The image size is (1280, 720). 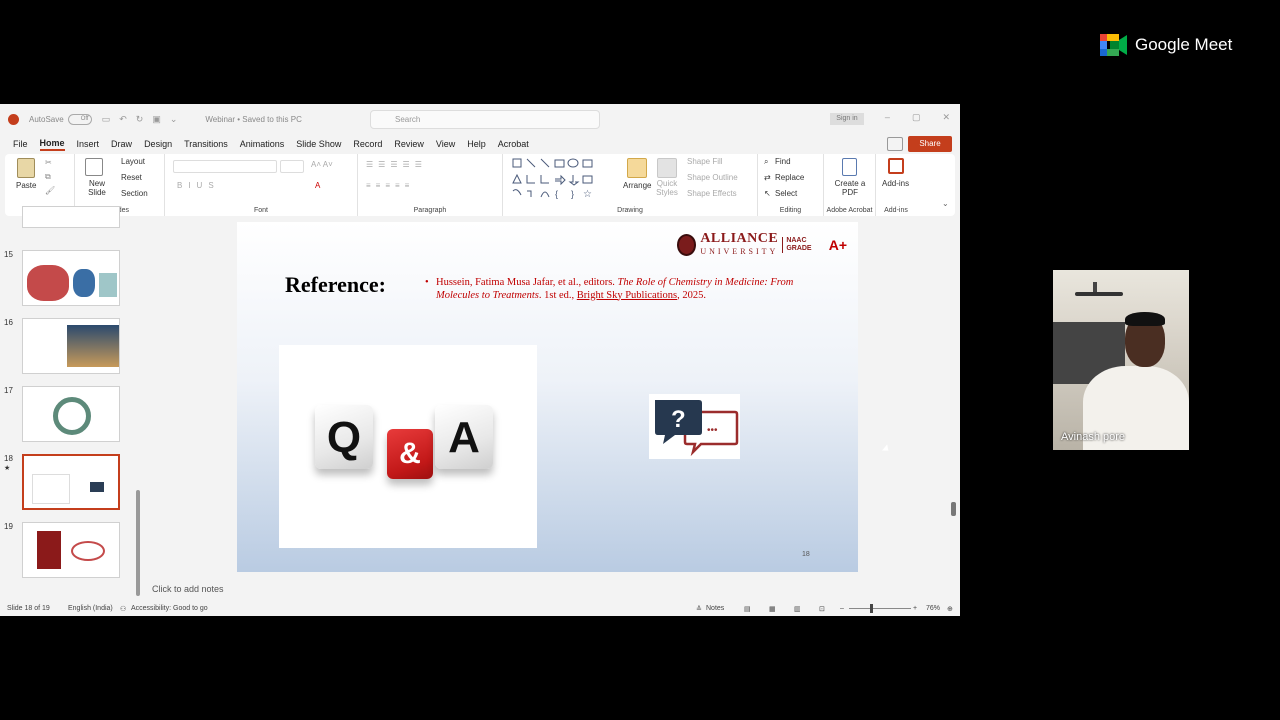 What do you see at coordinates (390, 185) in the screenshot?
I see `align-icons: ≡≡≡≡≡` at bounding box center [390, 185].